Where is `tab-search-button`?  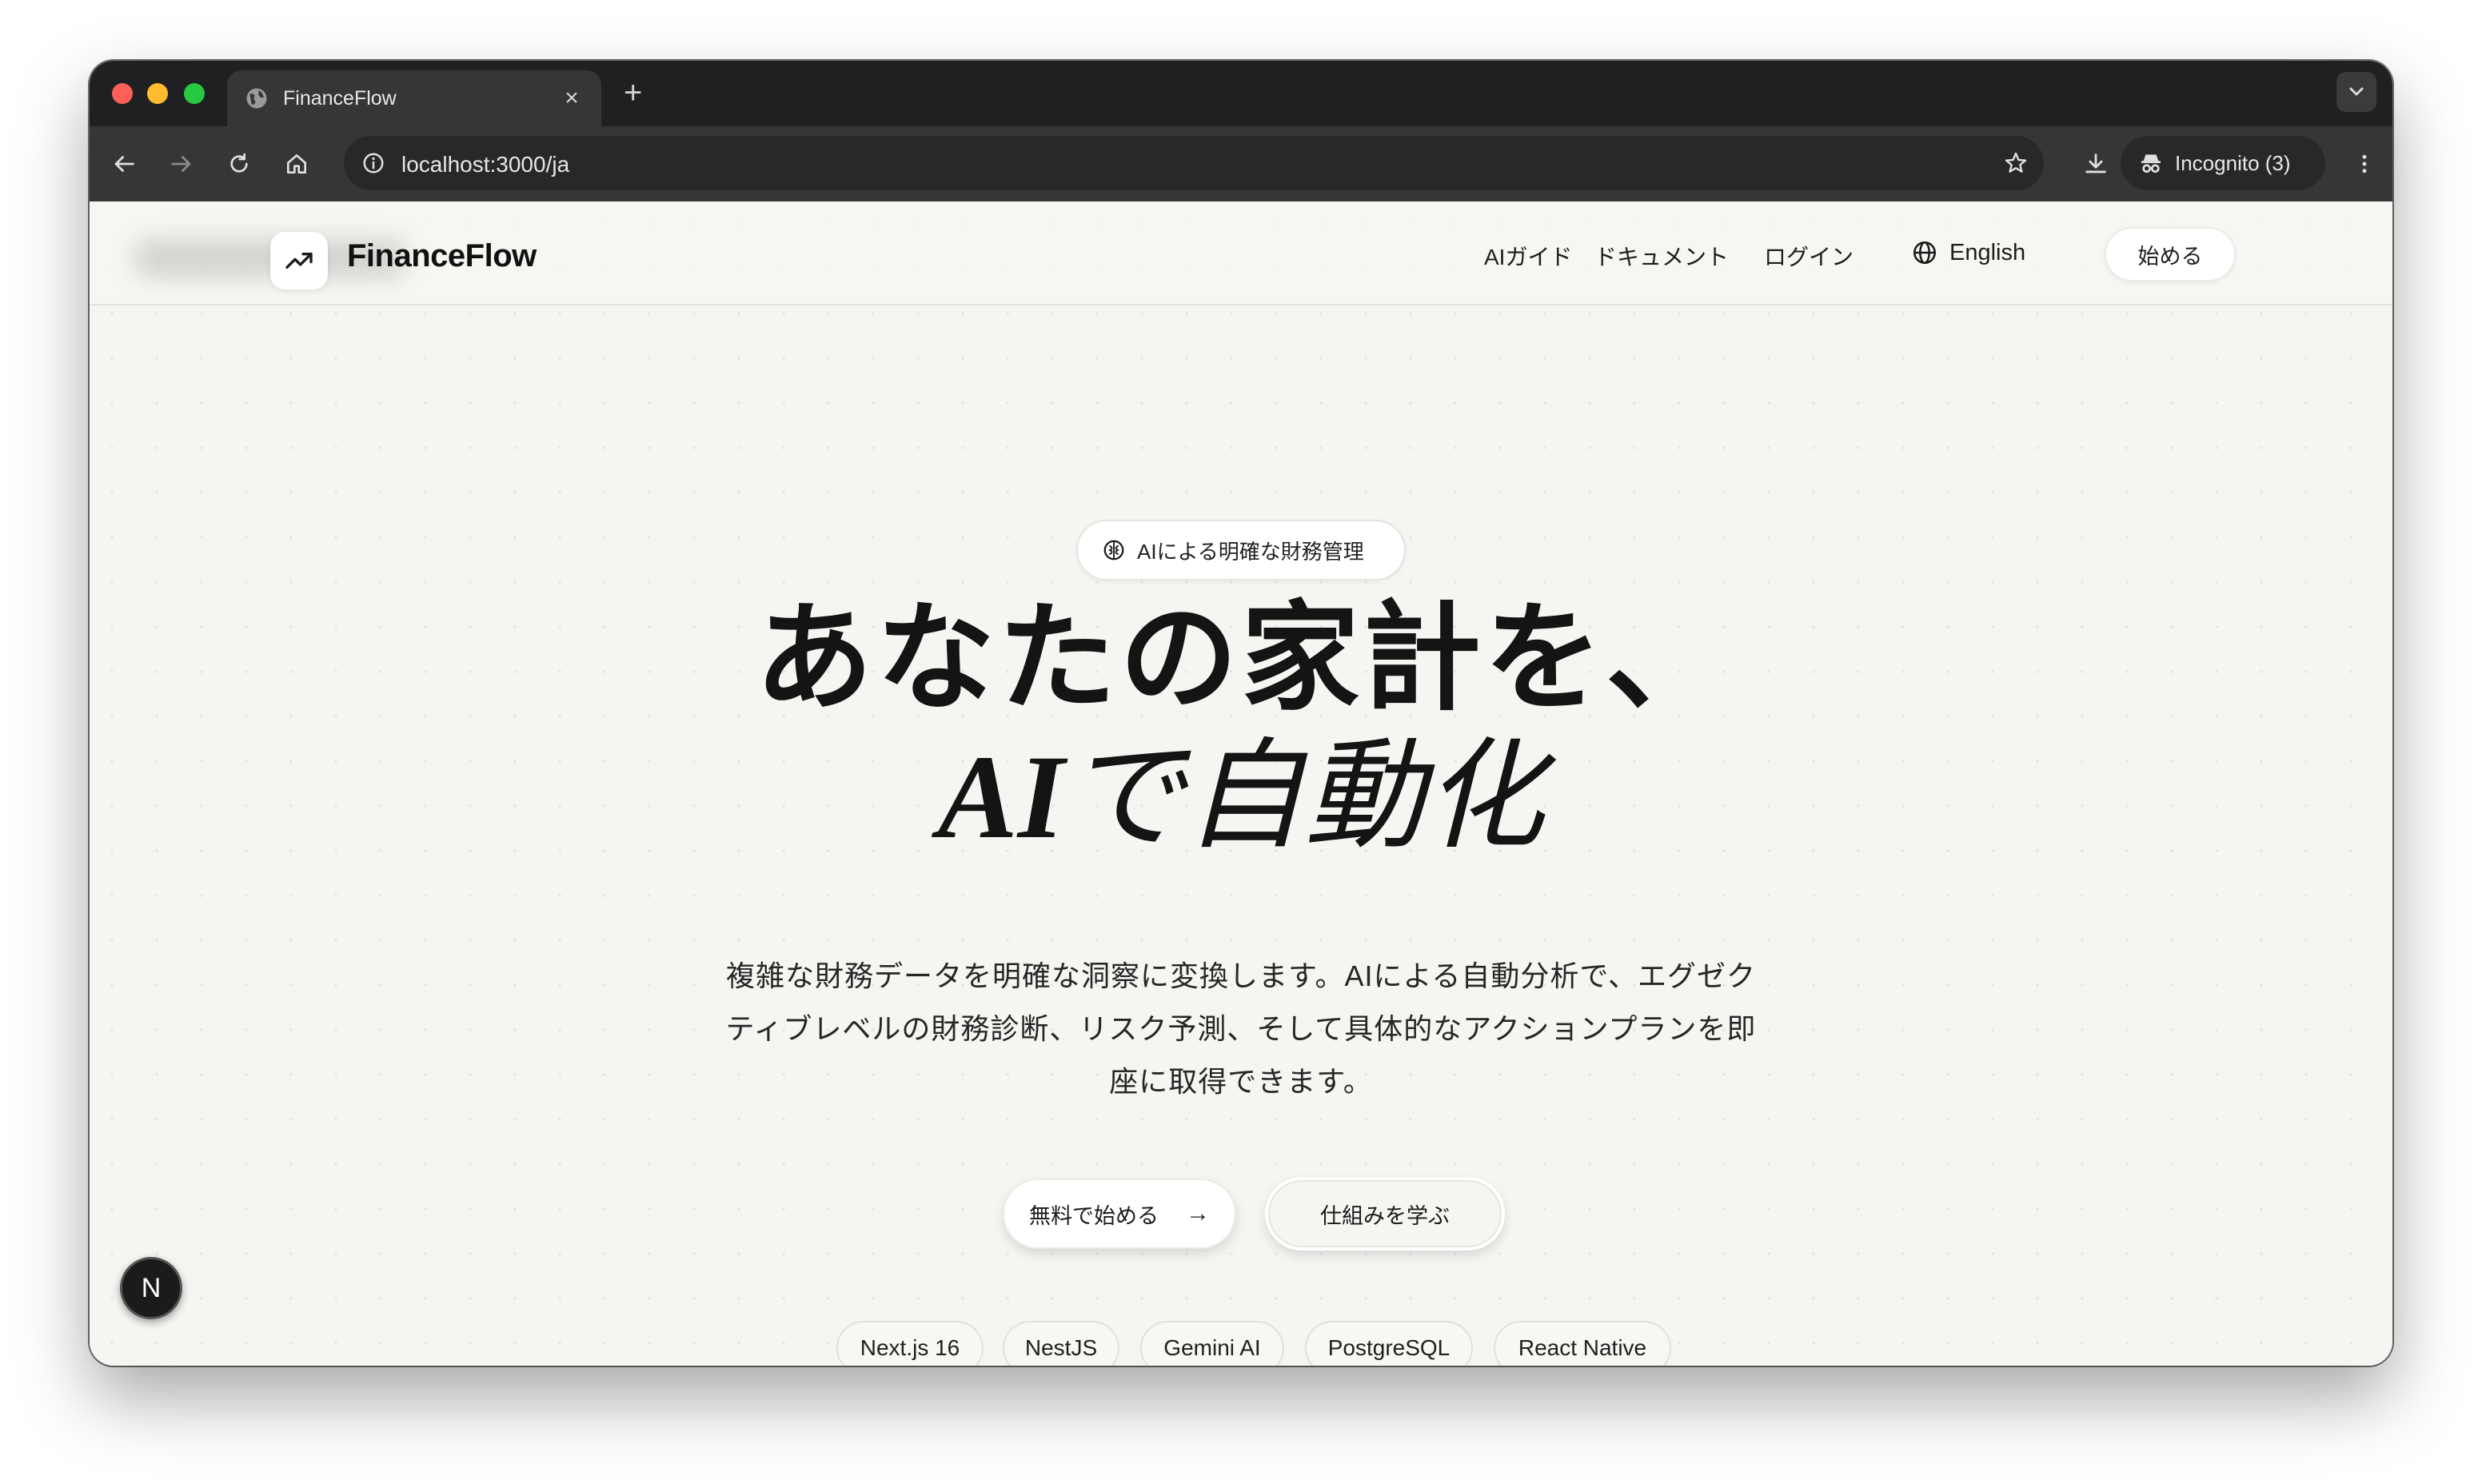 tab-search-button is located at coordinates (2356, 92).